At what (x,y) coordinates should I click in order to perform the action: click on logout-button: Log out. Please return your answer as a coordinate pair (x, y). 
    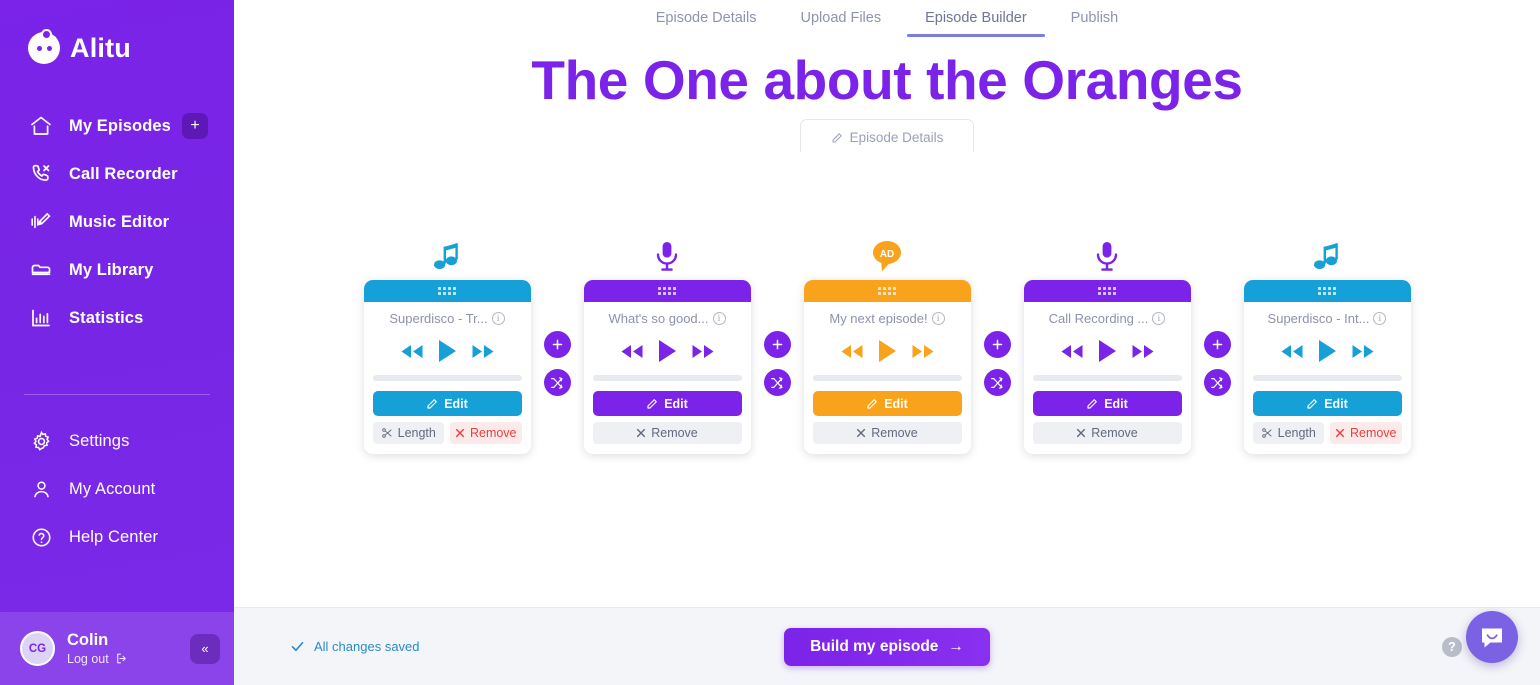
    Looking at the image, I should click on (97, 659).